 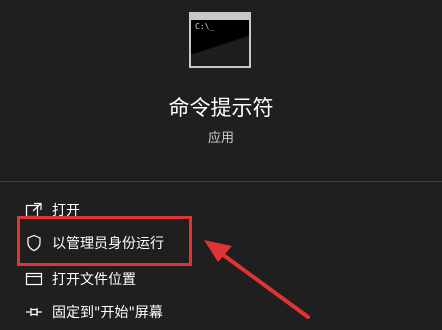 What do you see at coordinates (34, 312) in the screenshot?
I see `pin-icon` at bounding box center [34, 312].